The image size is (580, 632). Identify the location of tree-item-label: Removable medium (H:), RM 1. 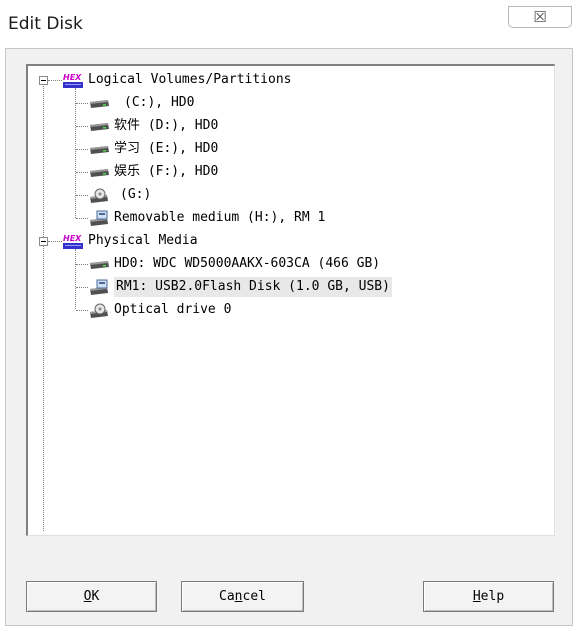
(220, 217).